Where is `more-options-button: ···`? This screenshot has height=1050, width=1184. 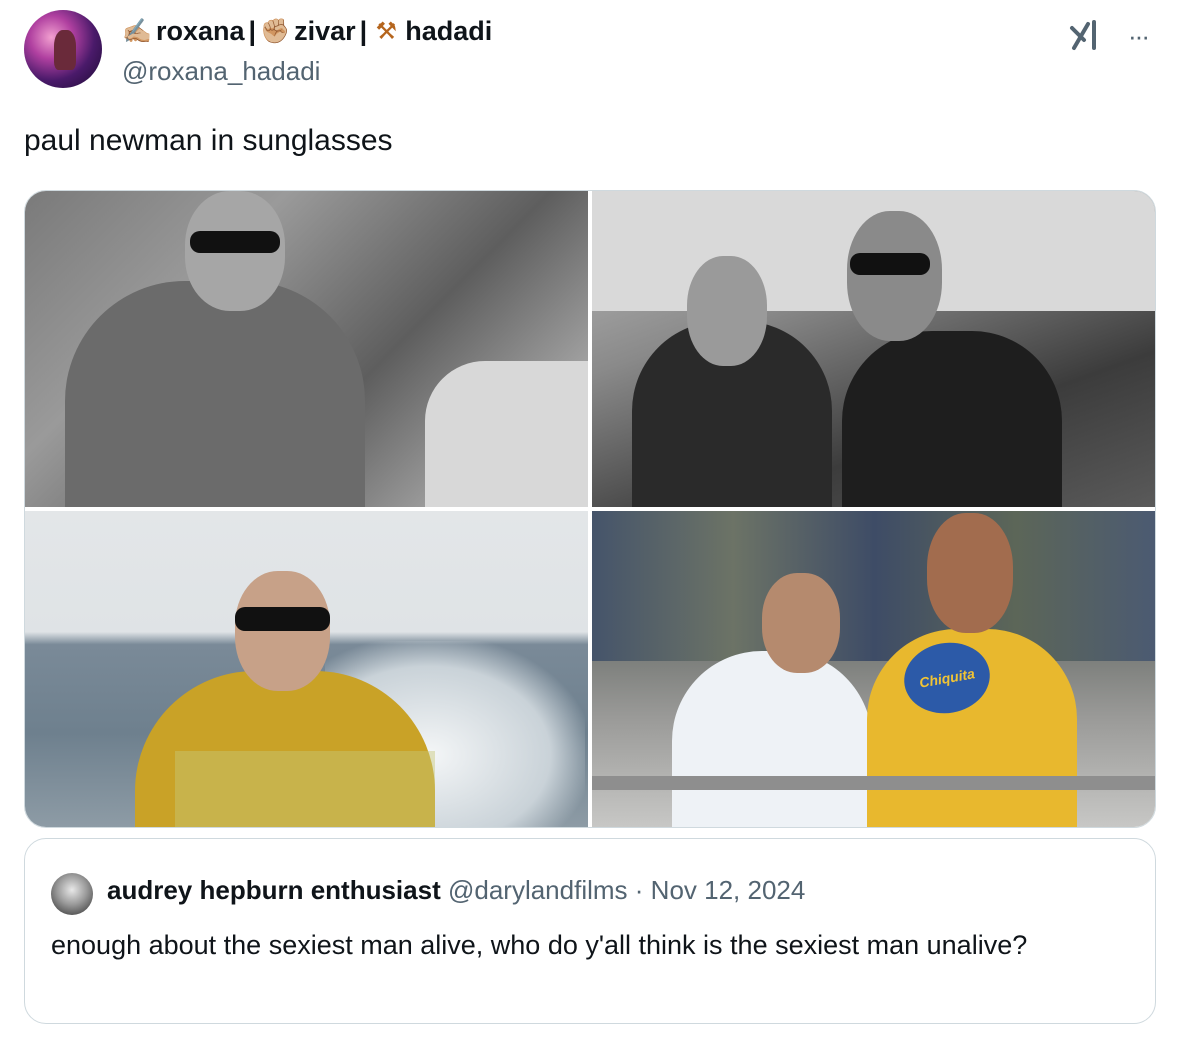
more-options-button: ··· is located at coordinates (1138, 36).